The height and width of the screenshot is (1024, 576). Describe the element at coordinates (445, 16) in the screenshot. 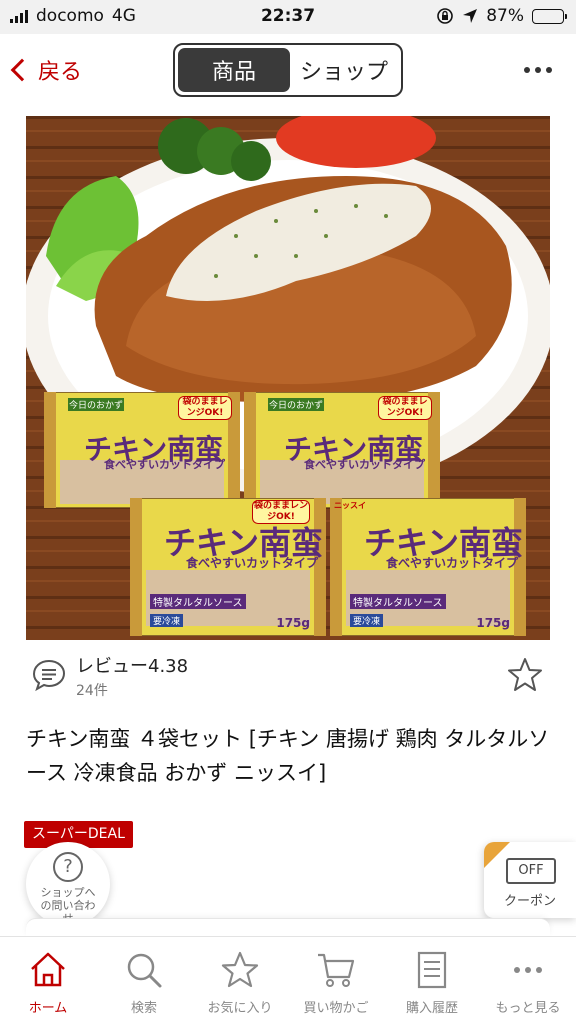

I see `rotation-lock-icon` at that location.